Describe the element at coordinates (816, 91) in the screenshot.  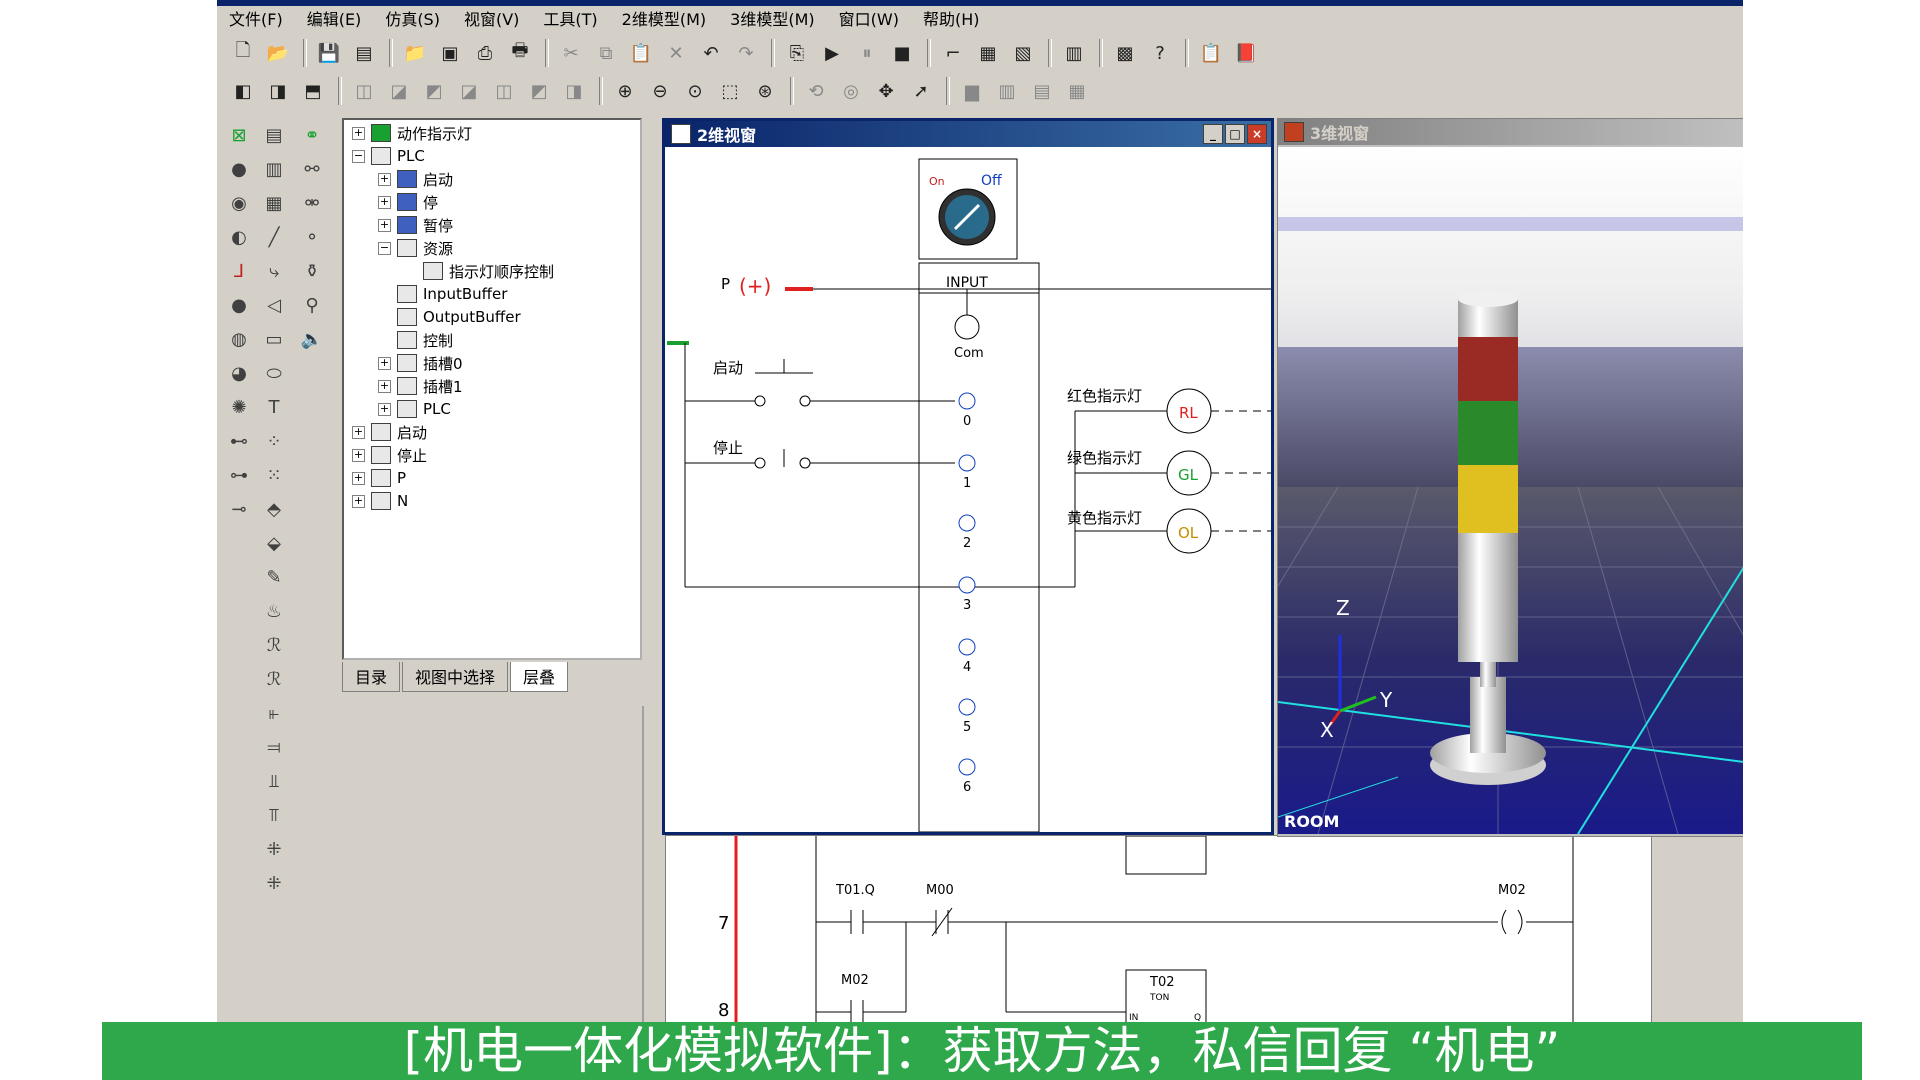
I see `rotate-icon: ⟲` at that location.